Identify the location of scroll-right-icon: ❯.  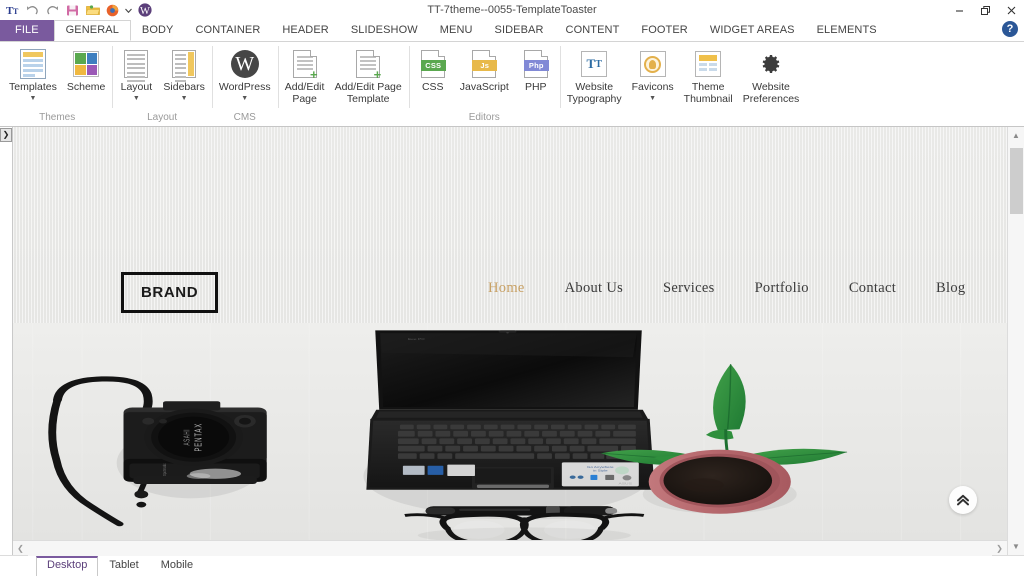
(999, 548).